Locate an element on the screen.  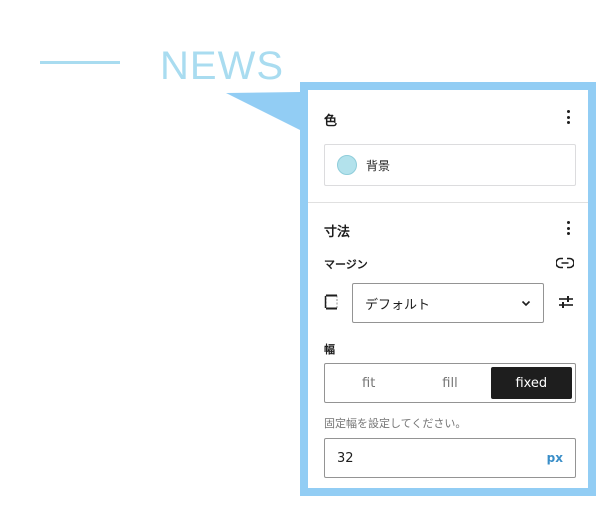
section-divider is located at coordinates (448, 202).